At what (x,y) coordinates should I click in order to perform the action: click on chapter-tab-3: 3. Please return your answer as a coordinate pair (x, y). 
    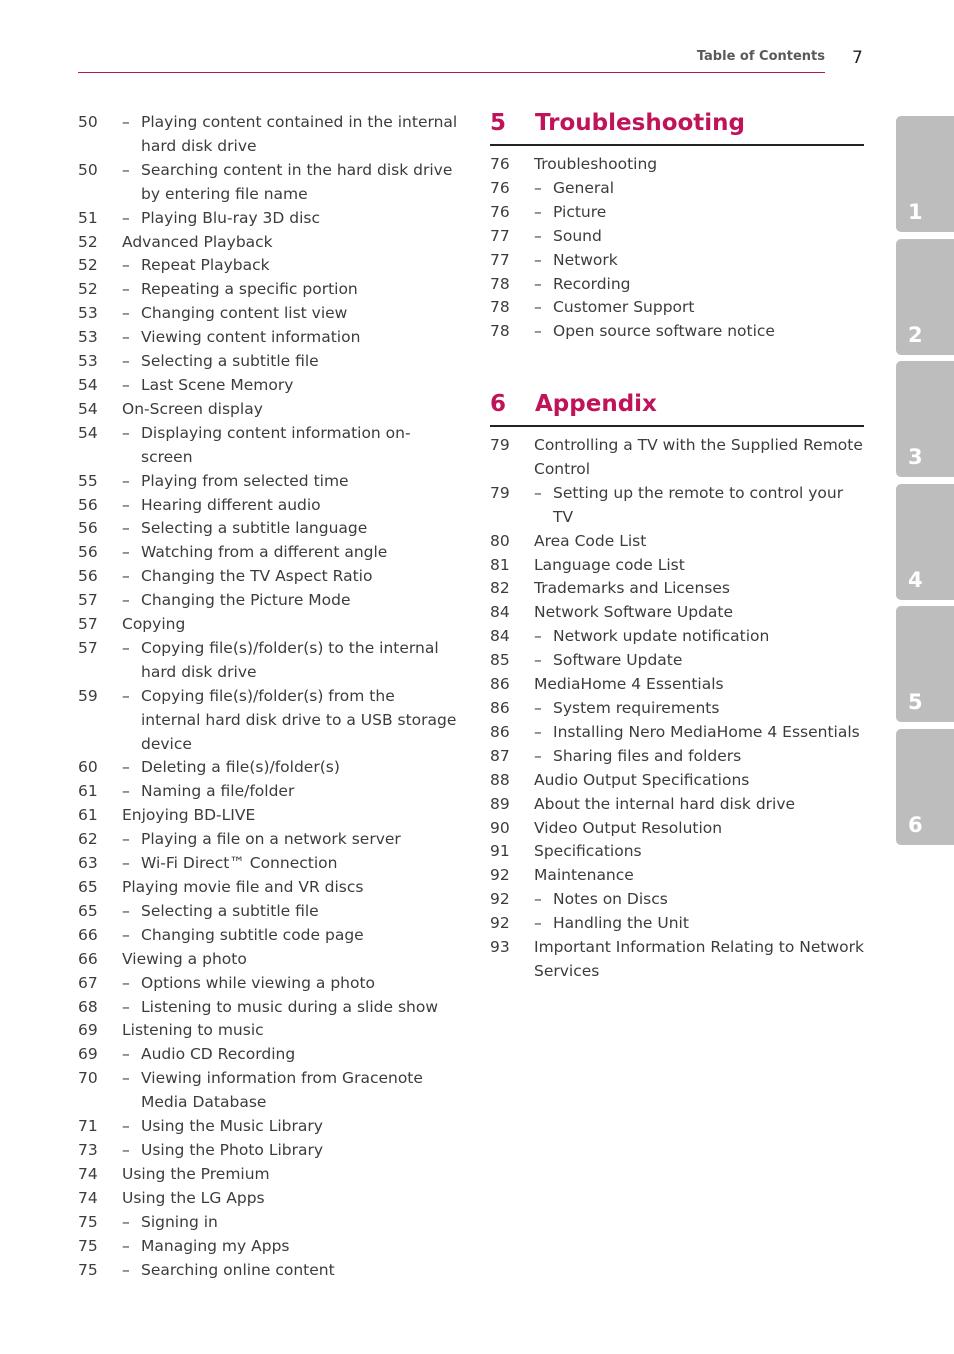
    Looking at the image, I should click on (925, 419).